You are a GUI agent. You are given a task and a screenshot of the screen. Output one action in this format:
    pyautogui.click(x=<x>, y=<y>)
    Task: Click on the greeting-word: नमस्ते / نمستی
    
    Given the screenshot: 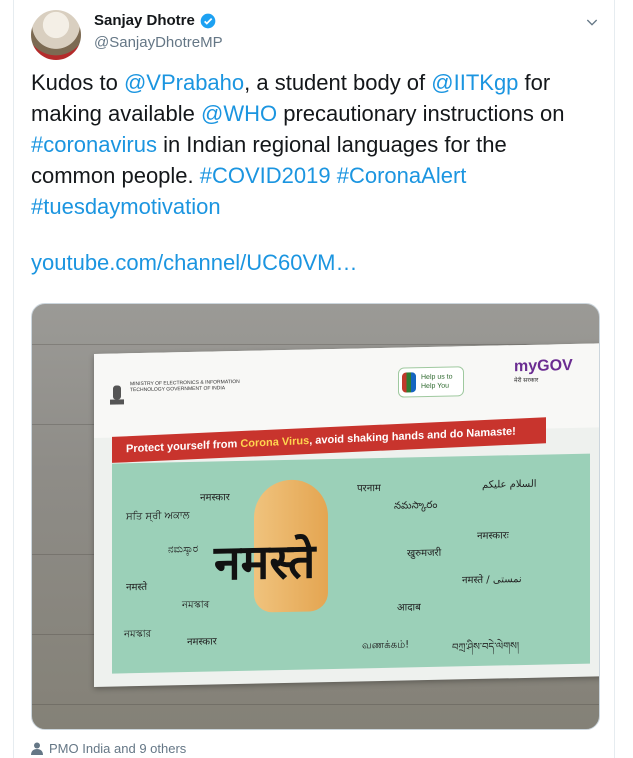 What is the action you would take?
    pyautogui.click(x=492, y=580)
    